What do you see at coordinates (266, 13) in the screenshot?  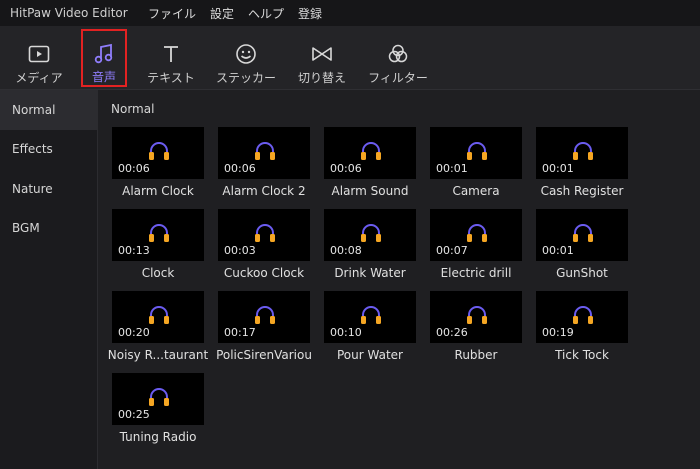 I see `menu-help: ヘルプ` at bounding box center [266, 13].